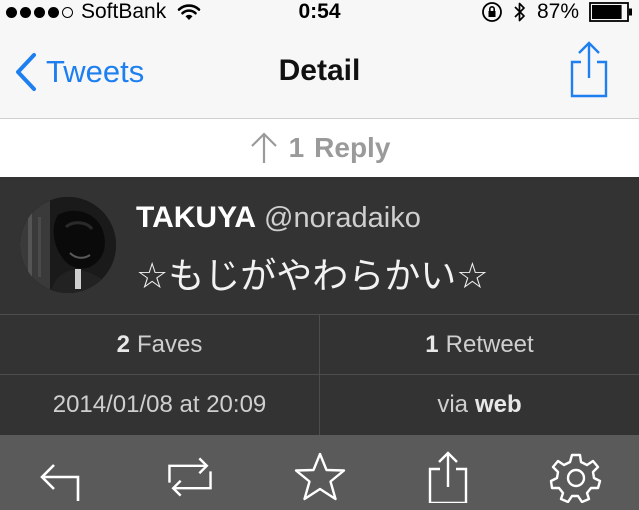  I want to click on share-icon, so click(448, 477).